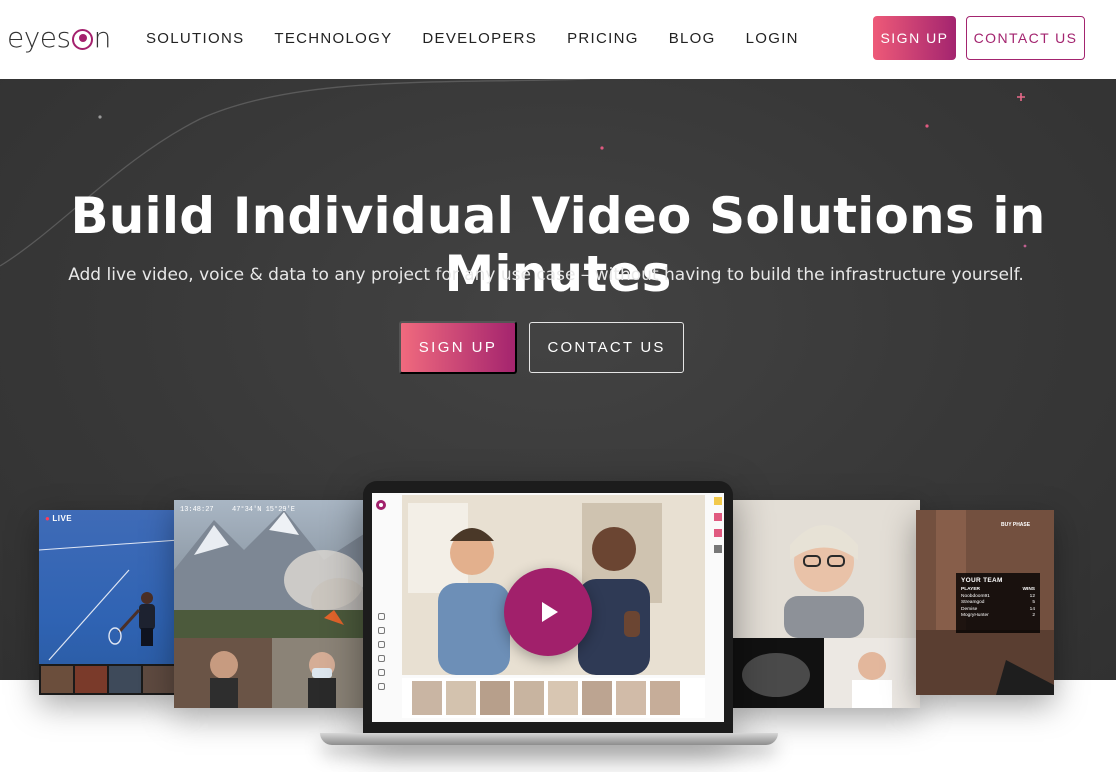  Describe the element at coordinates (381, 616) in the screenshot. I see `camera-icon` at that location.